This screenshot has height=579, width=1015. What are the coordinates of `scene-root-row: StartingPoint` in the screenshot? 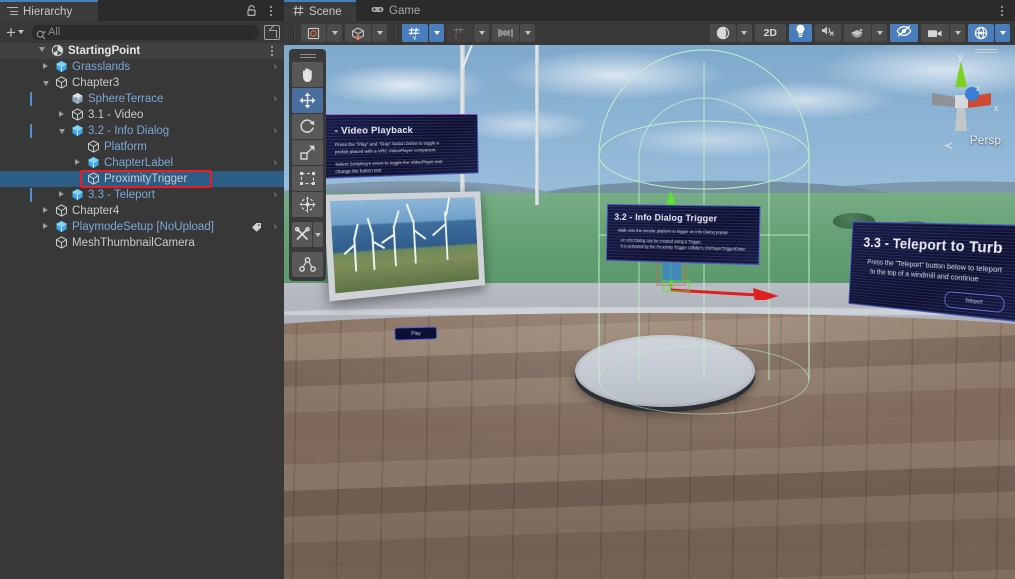 It's located at (142, 51).